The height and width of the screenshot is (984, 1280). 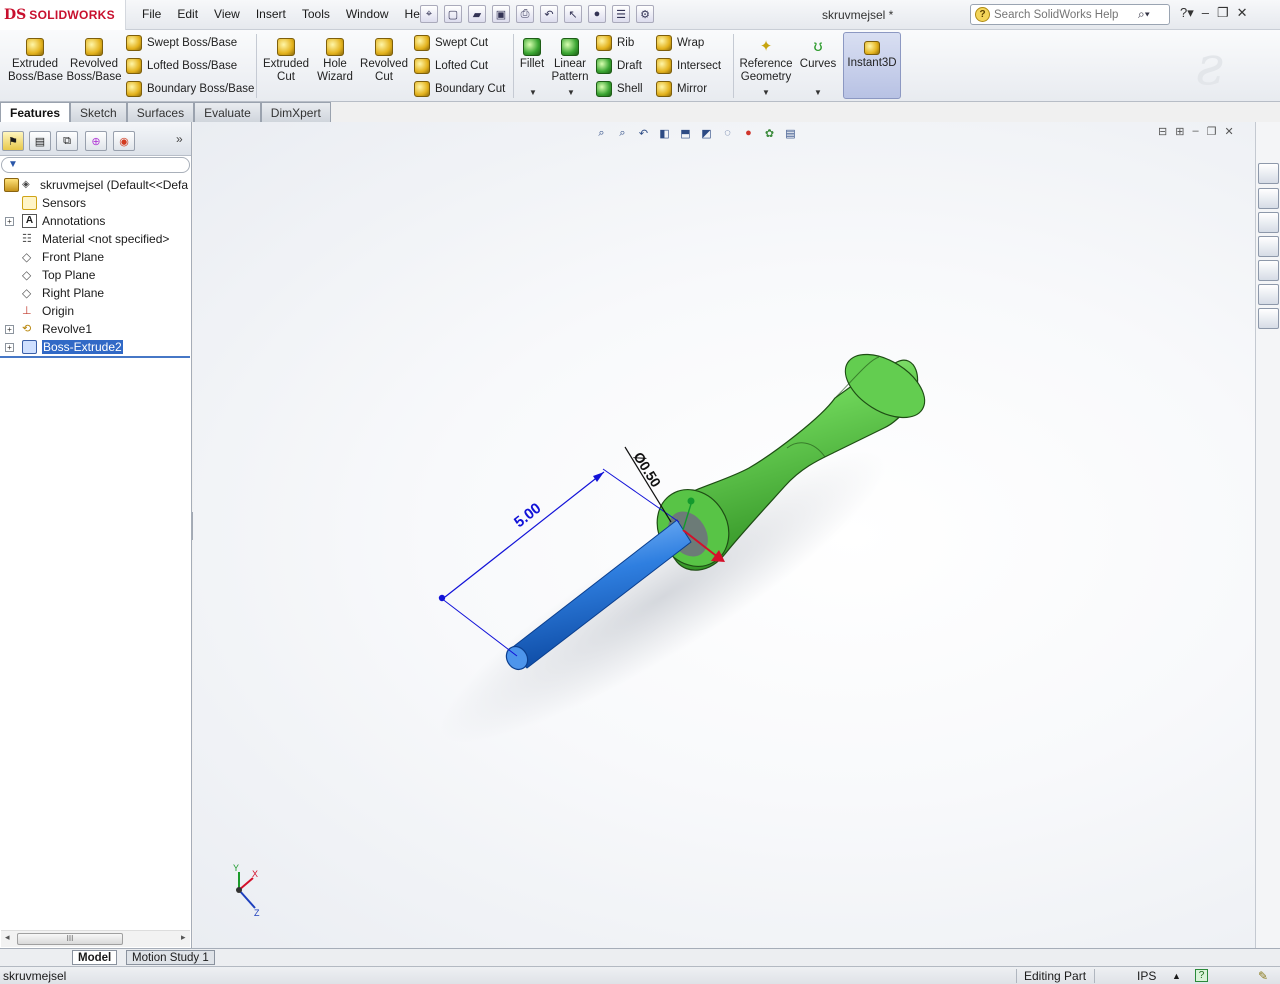 What do you see at coordinates (181, 43) in the screenshot?
I see `swept-boss-button: Swept Boss/Base` at bounding box center [181, 43].